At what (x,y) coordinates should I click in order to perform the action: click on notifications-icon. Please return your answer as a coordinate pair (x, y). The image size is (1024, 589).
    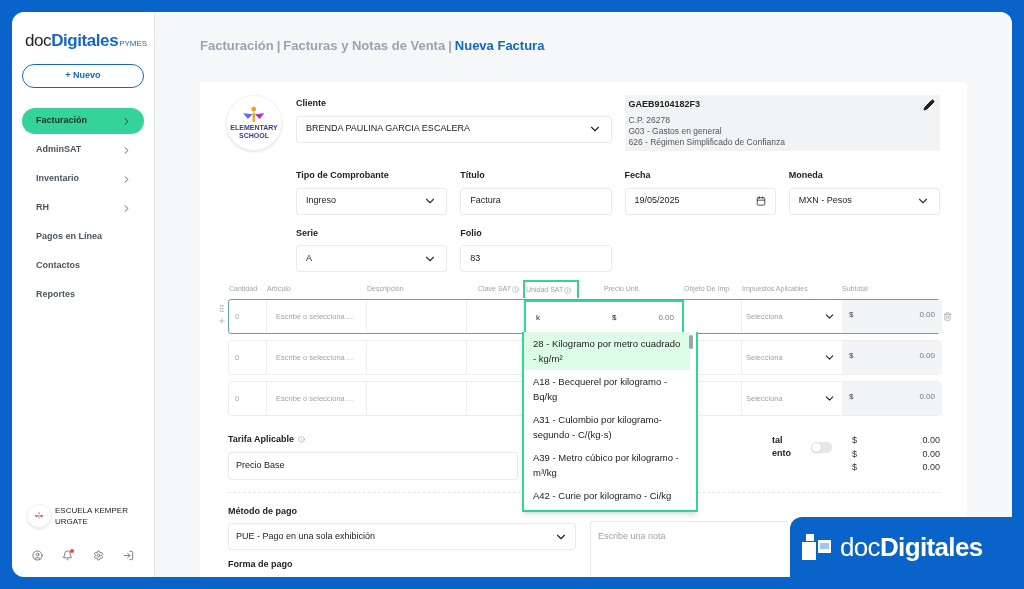
    Looking at the image, I should click on (68, 555).